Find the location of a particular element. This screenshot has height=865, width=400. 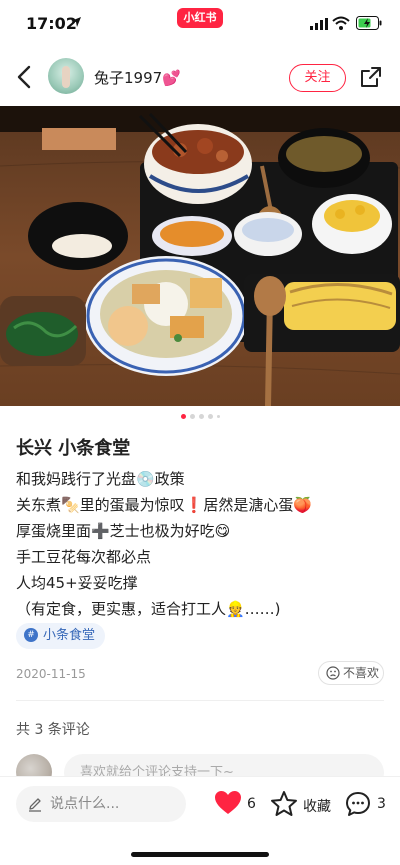

note-line: 和我妈践行了光盘💿政策 is located at coordinates (100, 479).